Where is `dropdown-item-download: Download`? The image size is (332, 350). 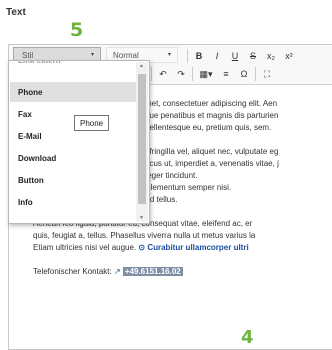 dropdown-item-download: Download is located at coordinates (73, 158).